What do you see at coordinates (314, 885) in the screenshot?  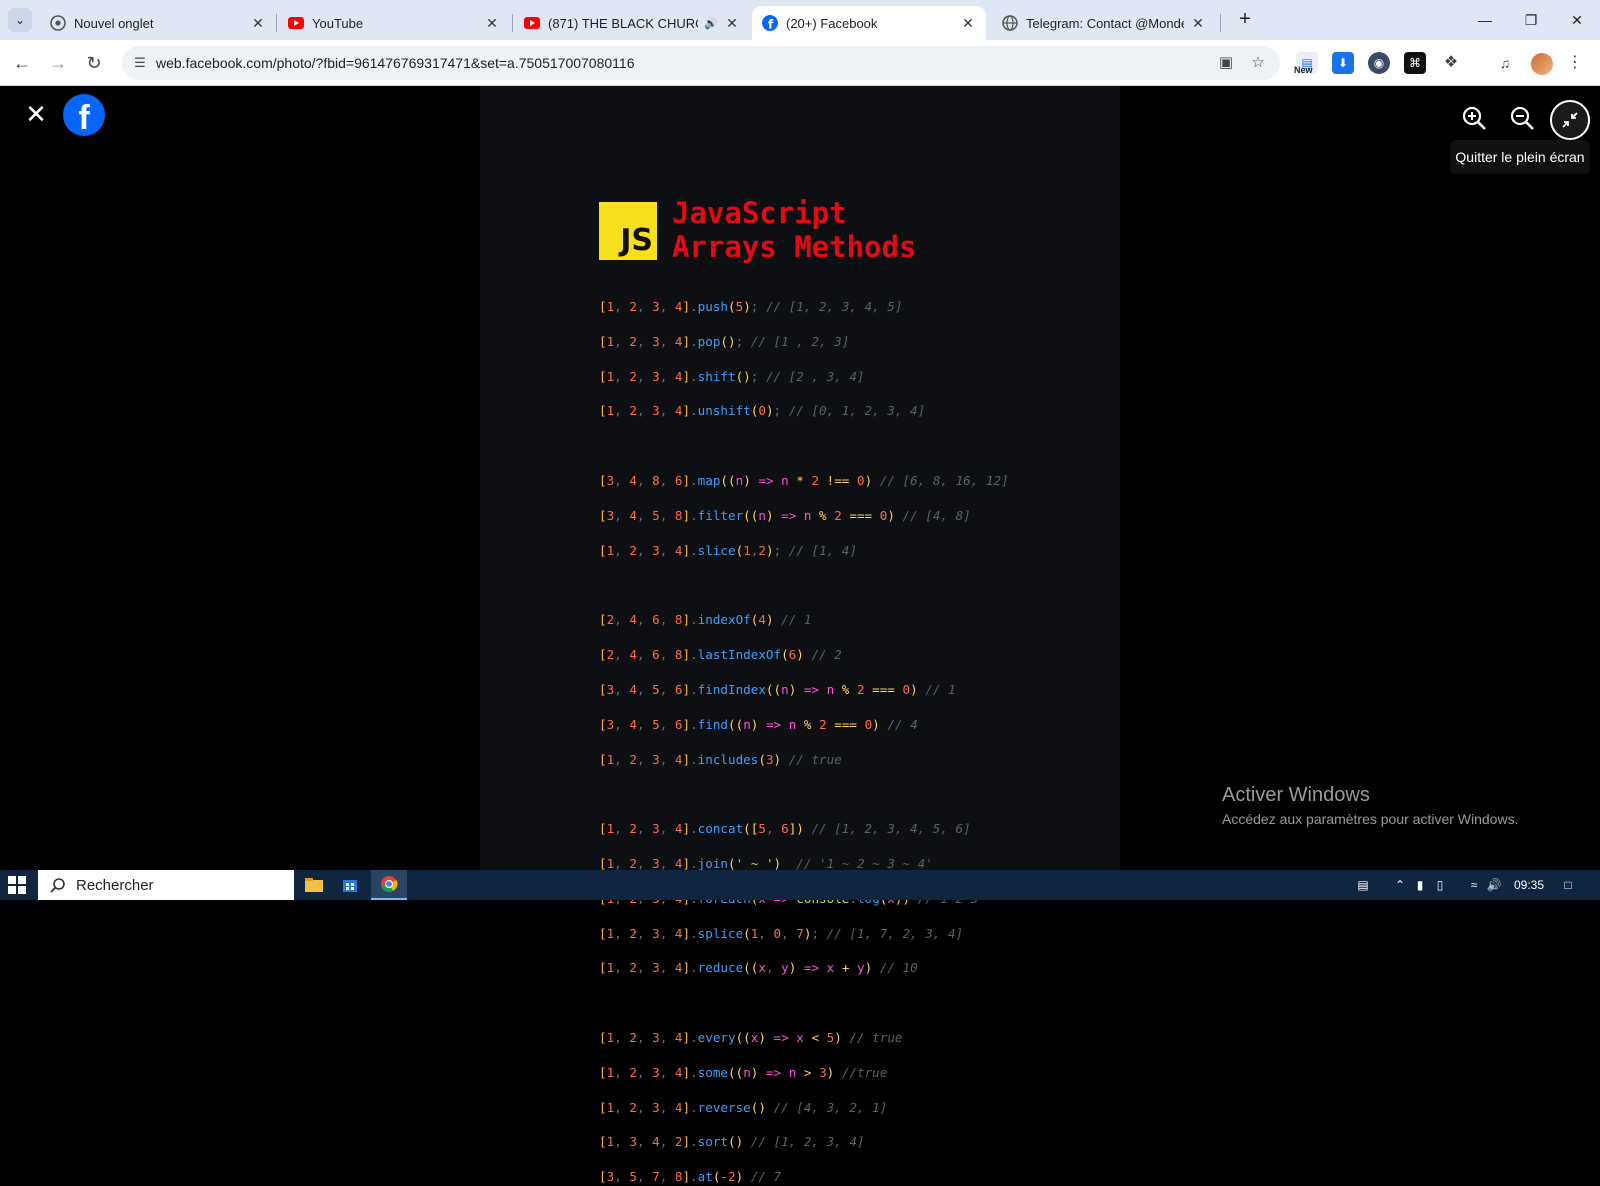 I see `file-explorer-icon` at bounding box center [314, 885].